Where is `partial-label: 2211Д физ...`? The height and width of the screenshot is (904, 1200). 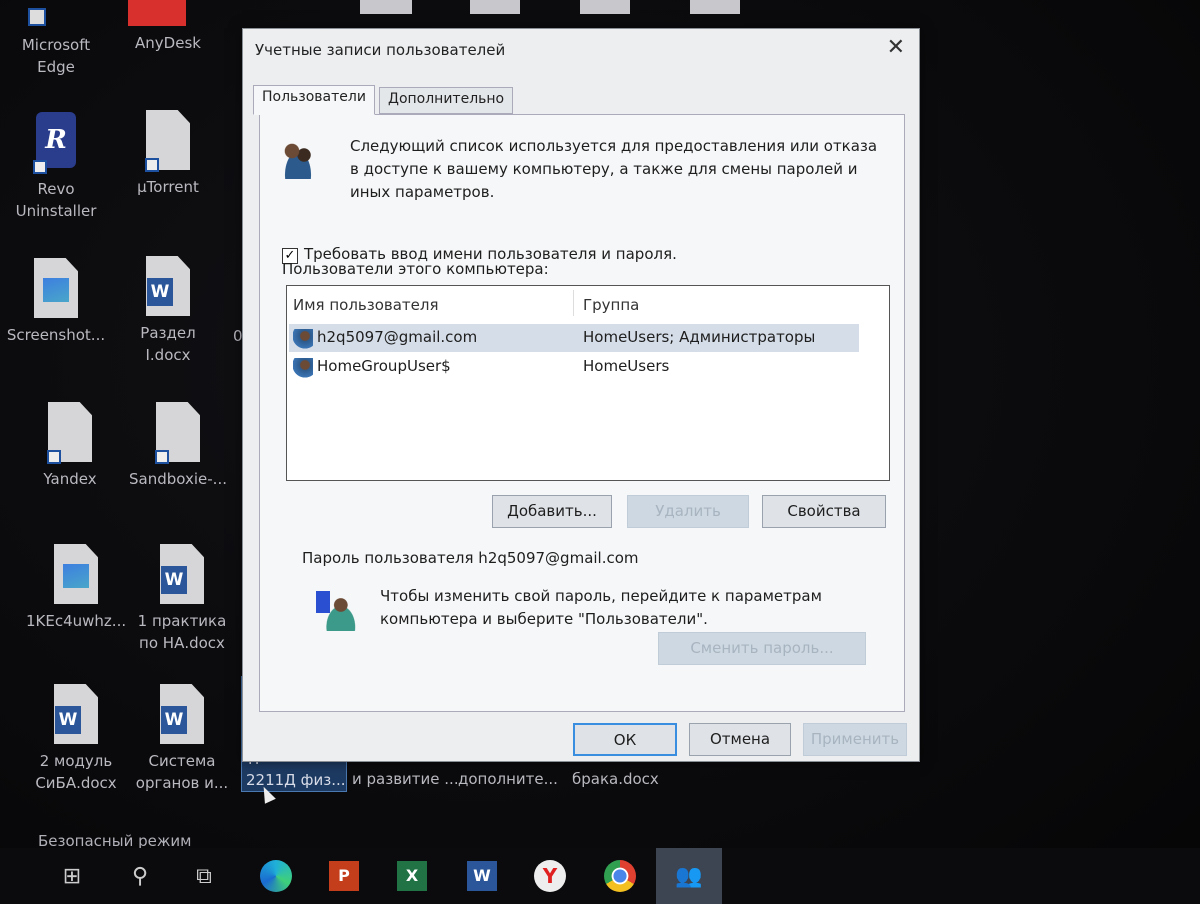
partial-label: 2211Д физ... is located at coordinates (296, 780).